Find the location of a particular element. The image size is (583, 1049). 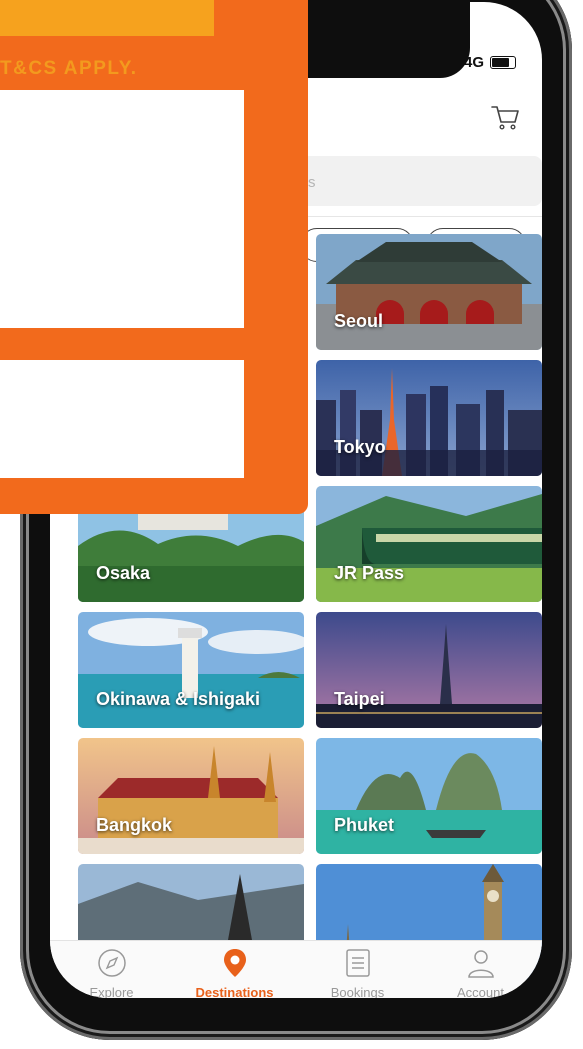

nav-bookings-label: Bookings is located at coordinates (357, 991).